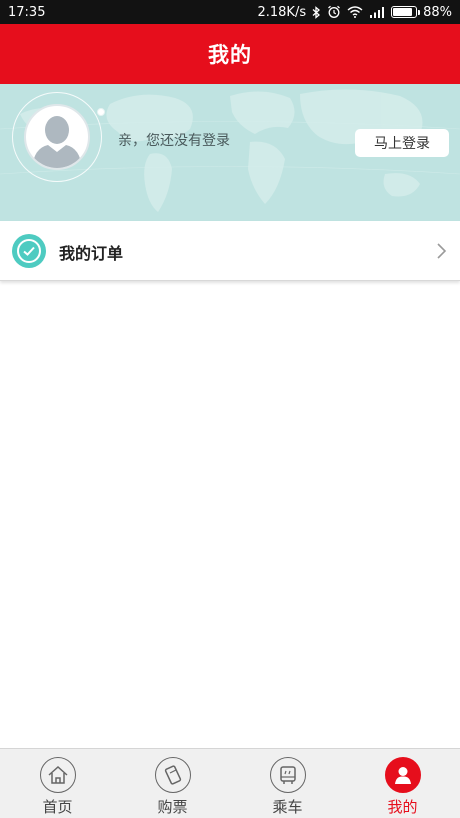 The image size is (460, 818). I want to click on my-orders-row: 我的订单, so click(230, 251).